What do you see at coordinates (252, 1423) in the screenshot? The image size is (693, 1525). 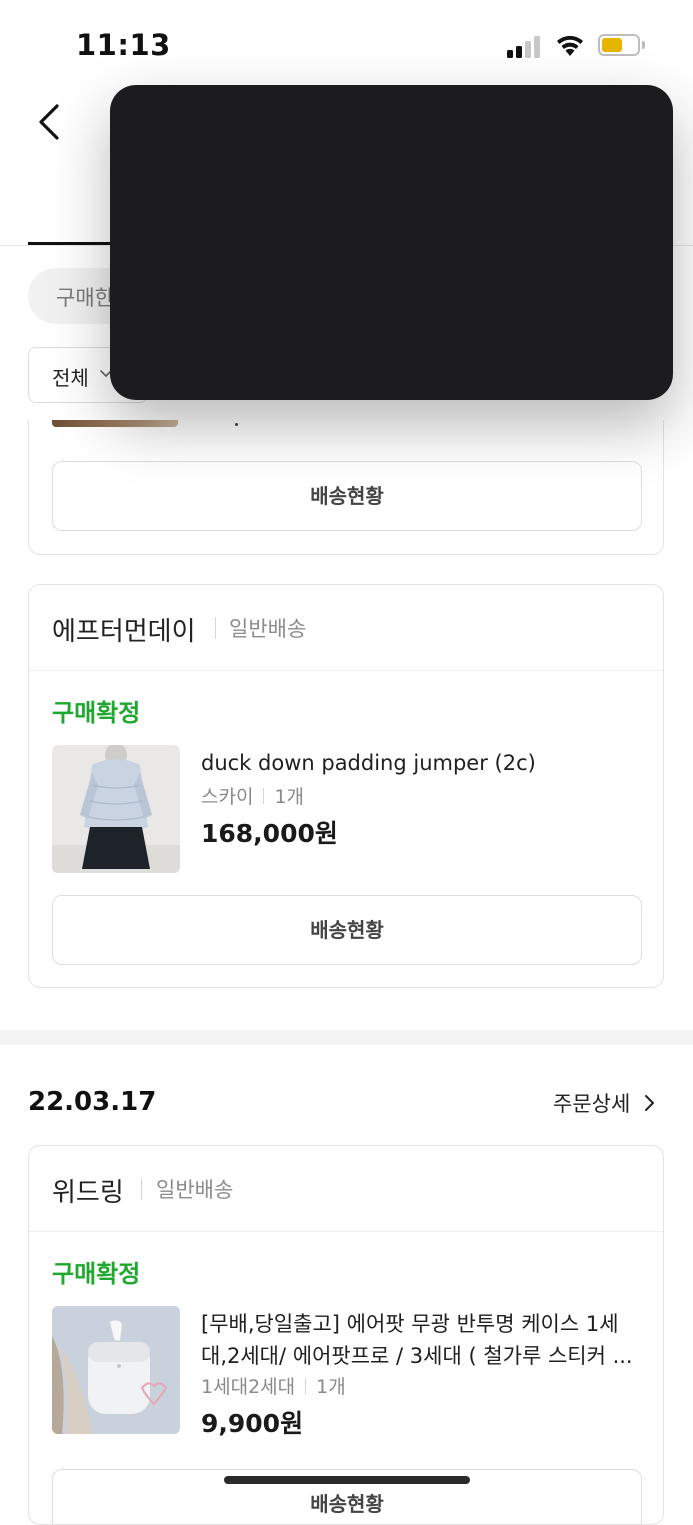 I see `product-price: 9,900원` at bounding box center [252, 1423].